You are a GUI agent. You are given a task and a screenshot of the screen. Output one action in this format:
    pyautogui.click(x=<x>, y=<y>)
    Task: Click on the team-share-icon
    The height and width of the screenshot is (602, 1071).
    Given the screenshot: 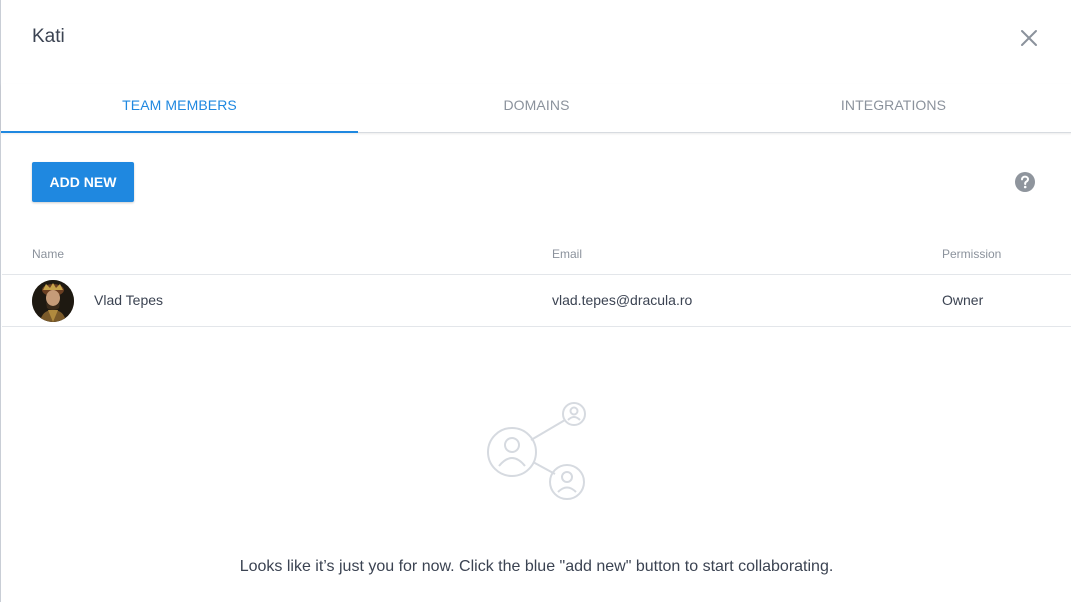 What is the action you would take?
    pyautogui.click(x=536, y=451)
    